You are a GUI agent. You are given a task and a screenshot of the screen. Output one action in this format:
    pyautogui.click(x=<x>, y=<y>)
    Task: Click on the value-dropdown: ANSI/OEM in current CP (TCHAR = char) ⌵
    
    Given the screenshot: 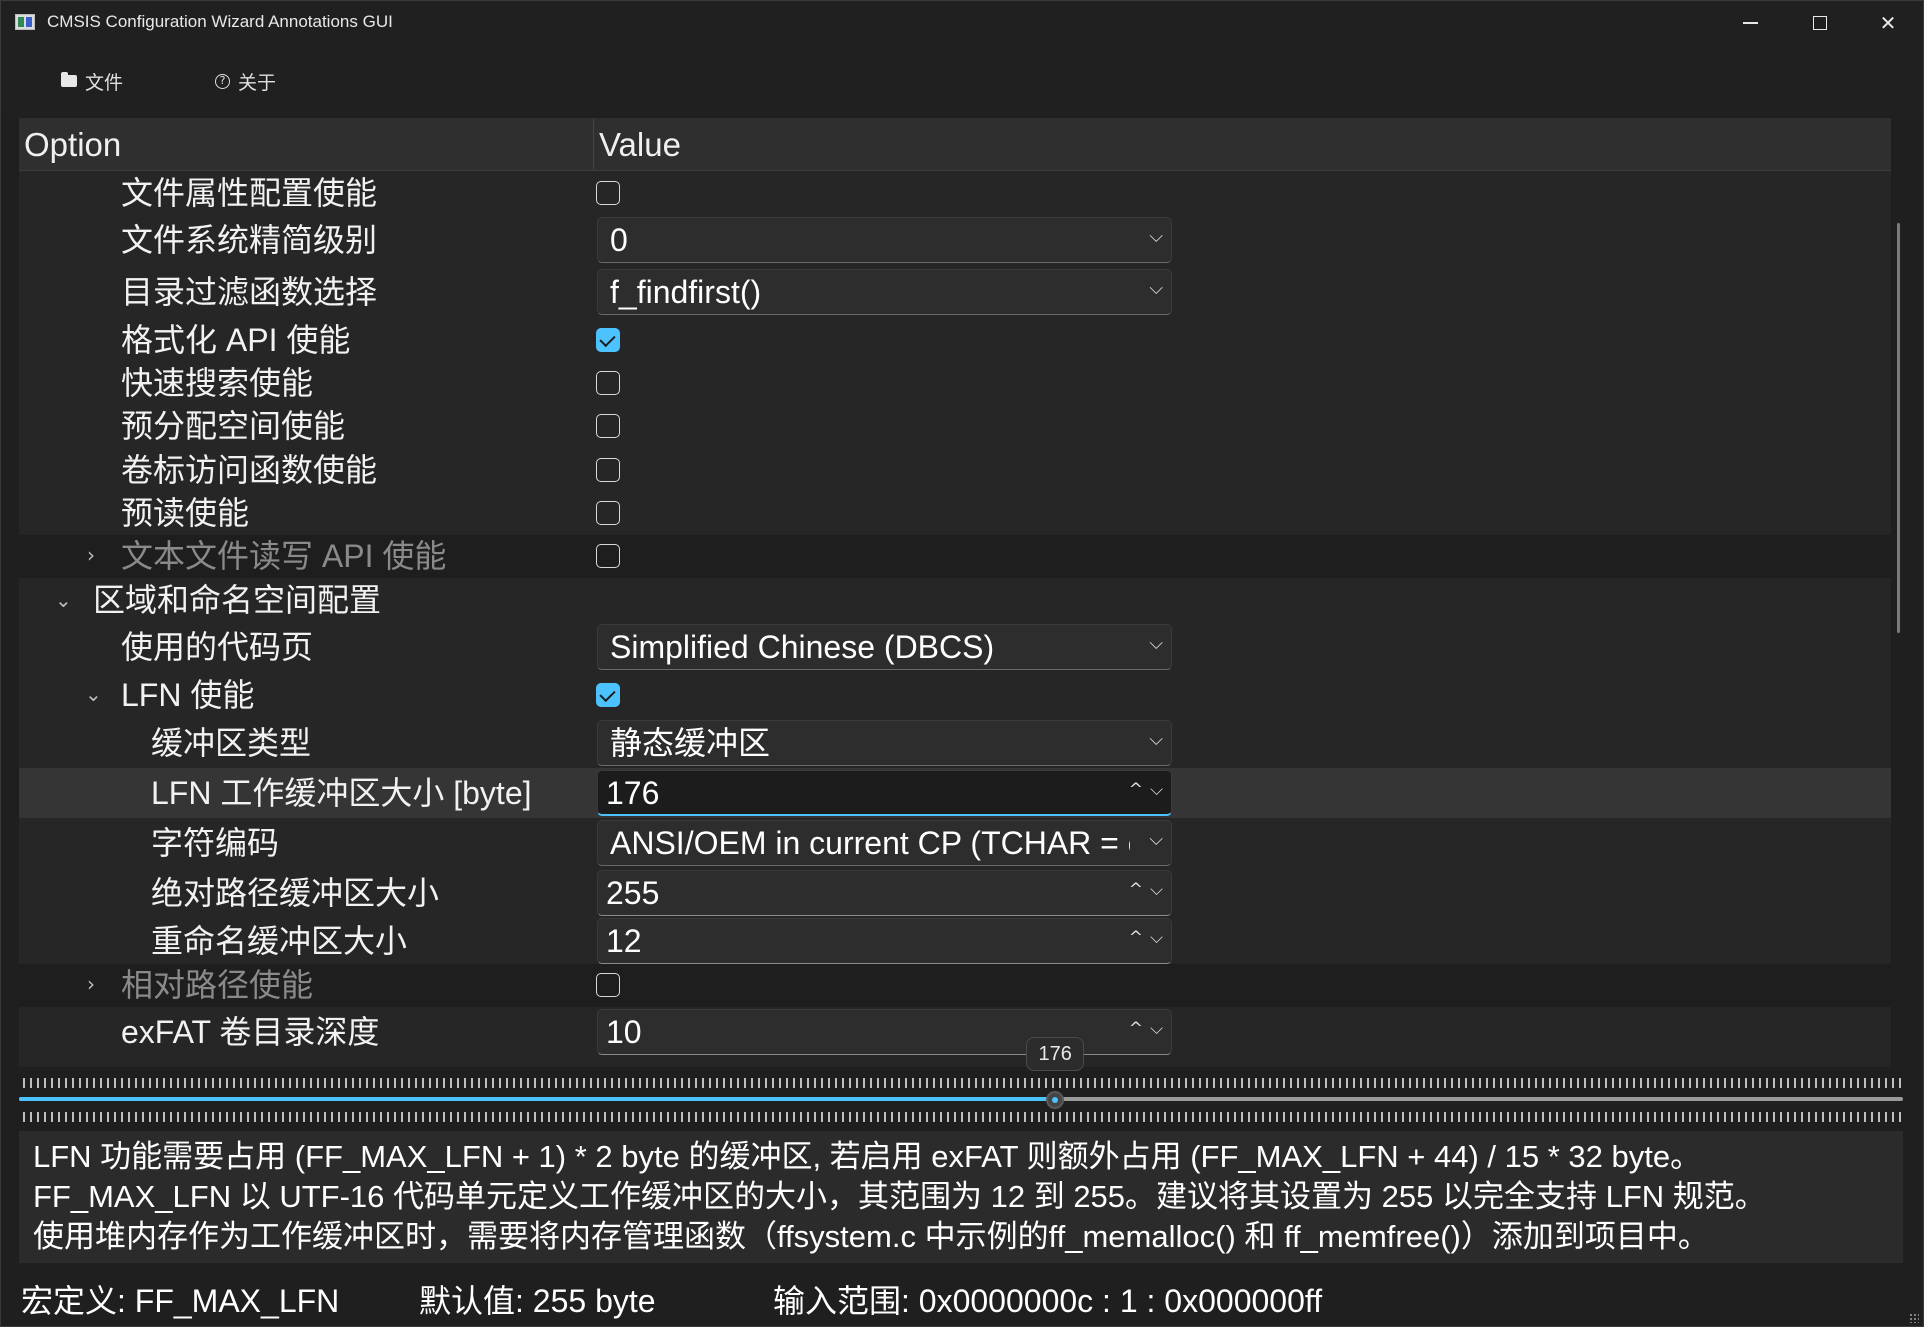 What is the action you would take?
    pyautogui.click(x=884, y=843)
    